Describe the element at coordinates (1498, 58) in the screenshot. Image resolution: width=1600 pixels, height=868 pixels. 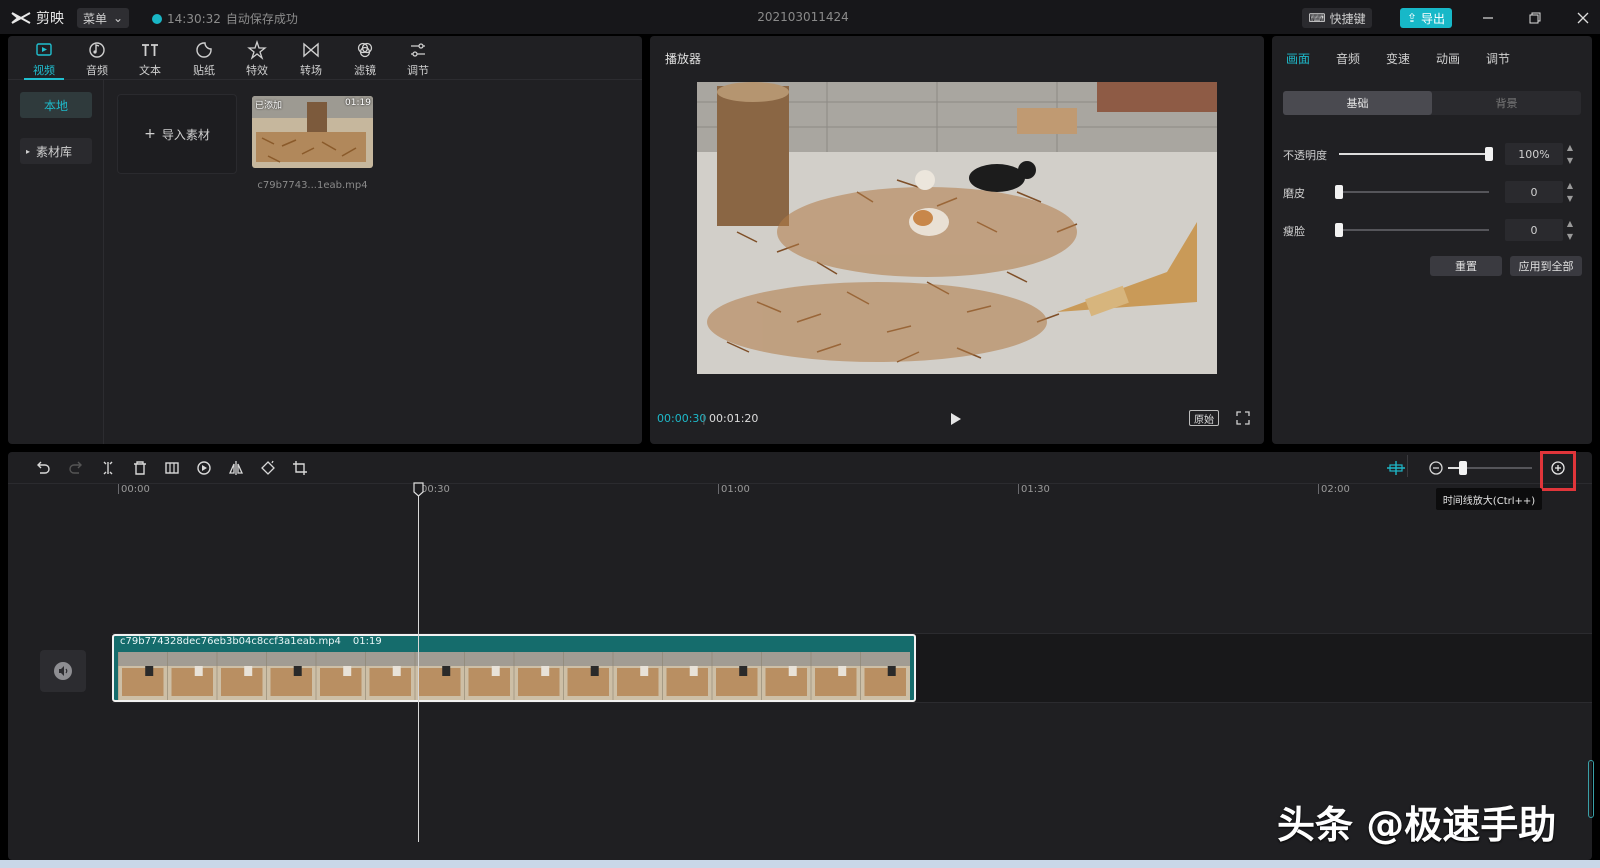
I see `props-tab: 调节` at that location.